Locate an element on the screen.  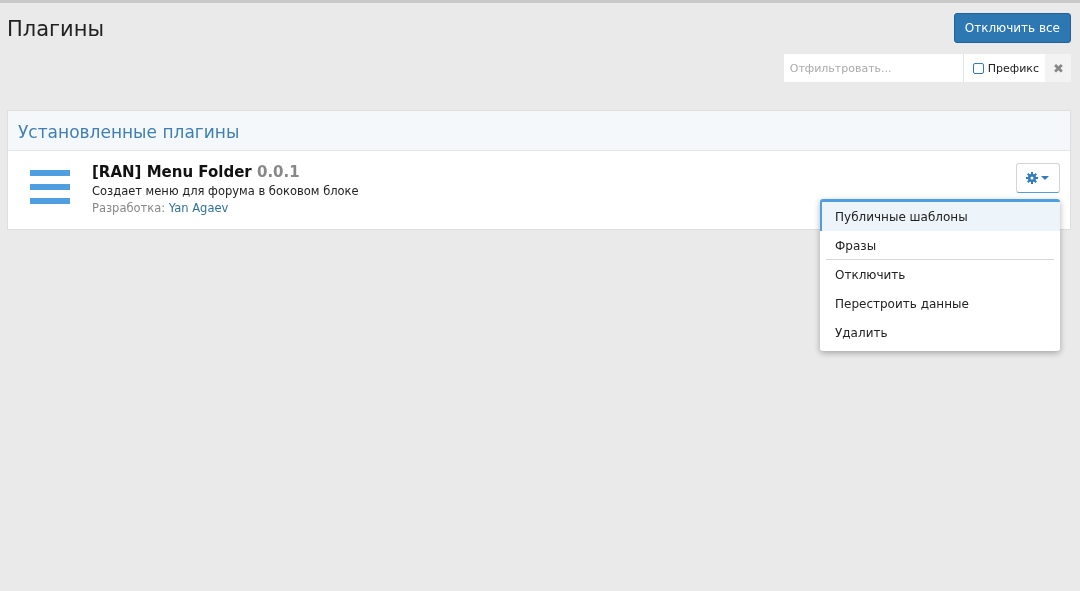
menu-item: Перестроить данные is located at coordinates (940, 303).